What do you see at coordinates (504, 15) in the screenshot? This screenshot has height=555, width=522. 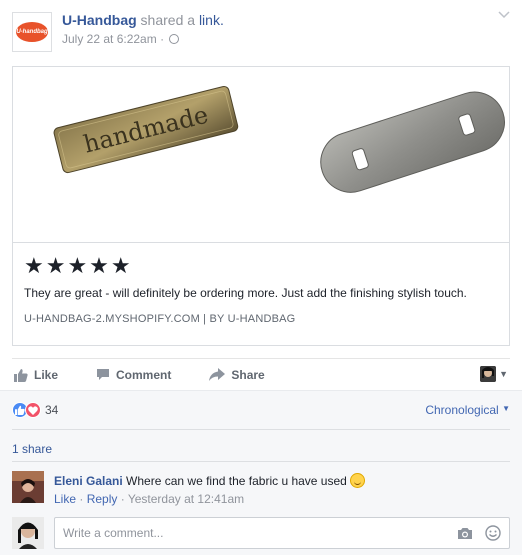 I see `chevron-down-icon` at bounding box center [504, 15].